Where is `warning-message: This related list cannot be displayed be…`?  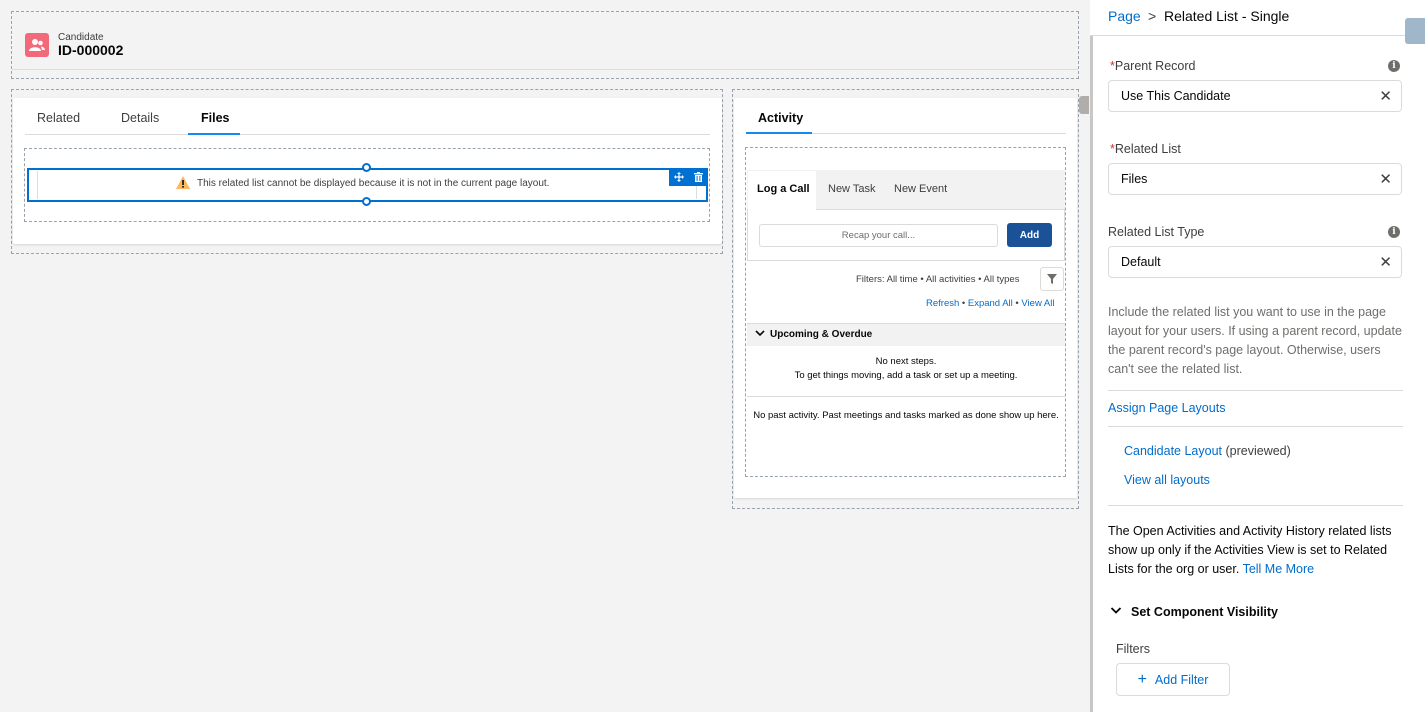 warning-message: This related list cannot be displayed be… is located at coordinates (373, 183).